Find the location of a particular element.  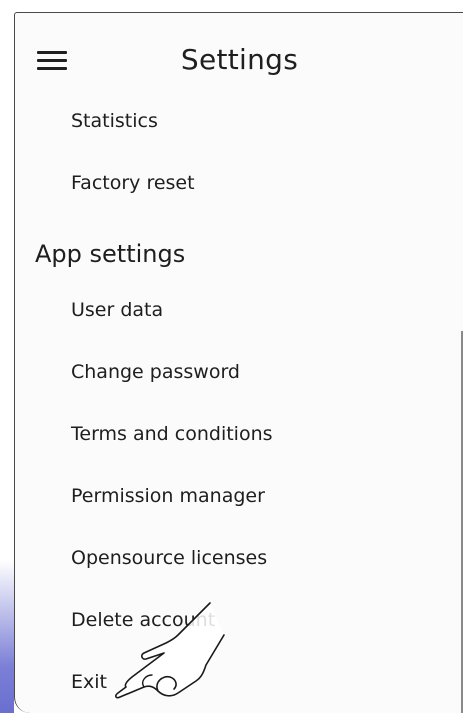

section-title-app-settings: App settings is located at coordinates (110, 254).